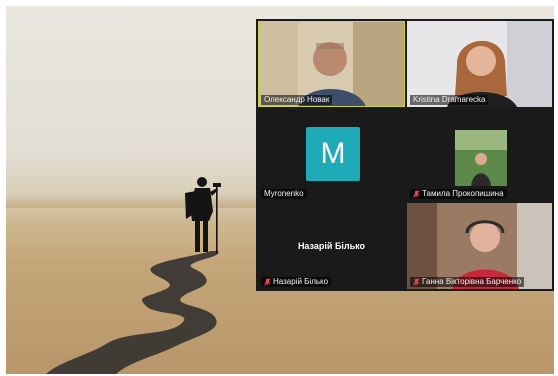 The width and height of the screenshot is (558, 376). Describe the element at coordinates (458, 194) in the screenshot. I see `participant-name-label: Тамила Прокопишина` at that location.